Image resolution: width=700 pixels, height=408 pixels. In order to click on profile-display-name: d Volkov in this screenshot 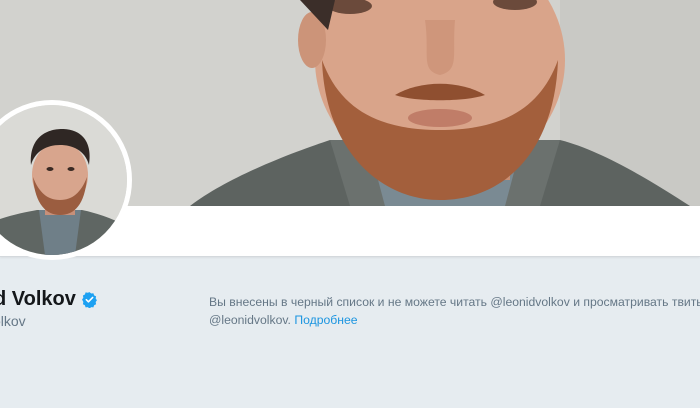, I will do `click(49, 299)`.